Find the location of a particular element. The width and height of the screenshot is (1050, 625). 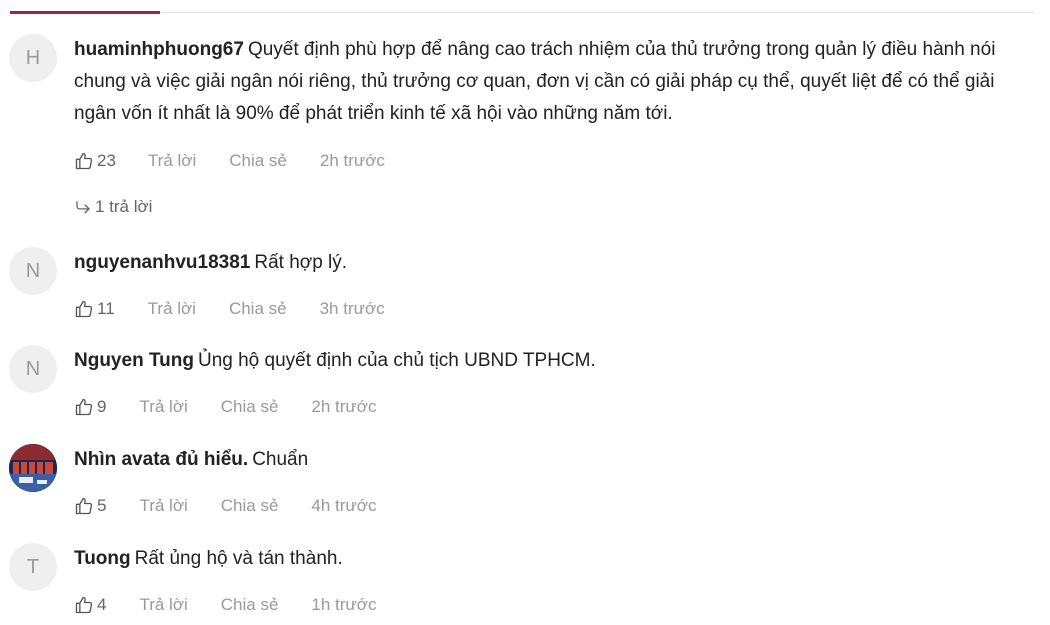

like-button: 11 is located at coordinates (94, 309).